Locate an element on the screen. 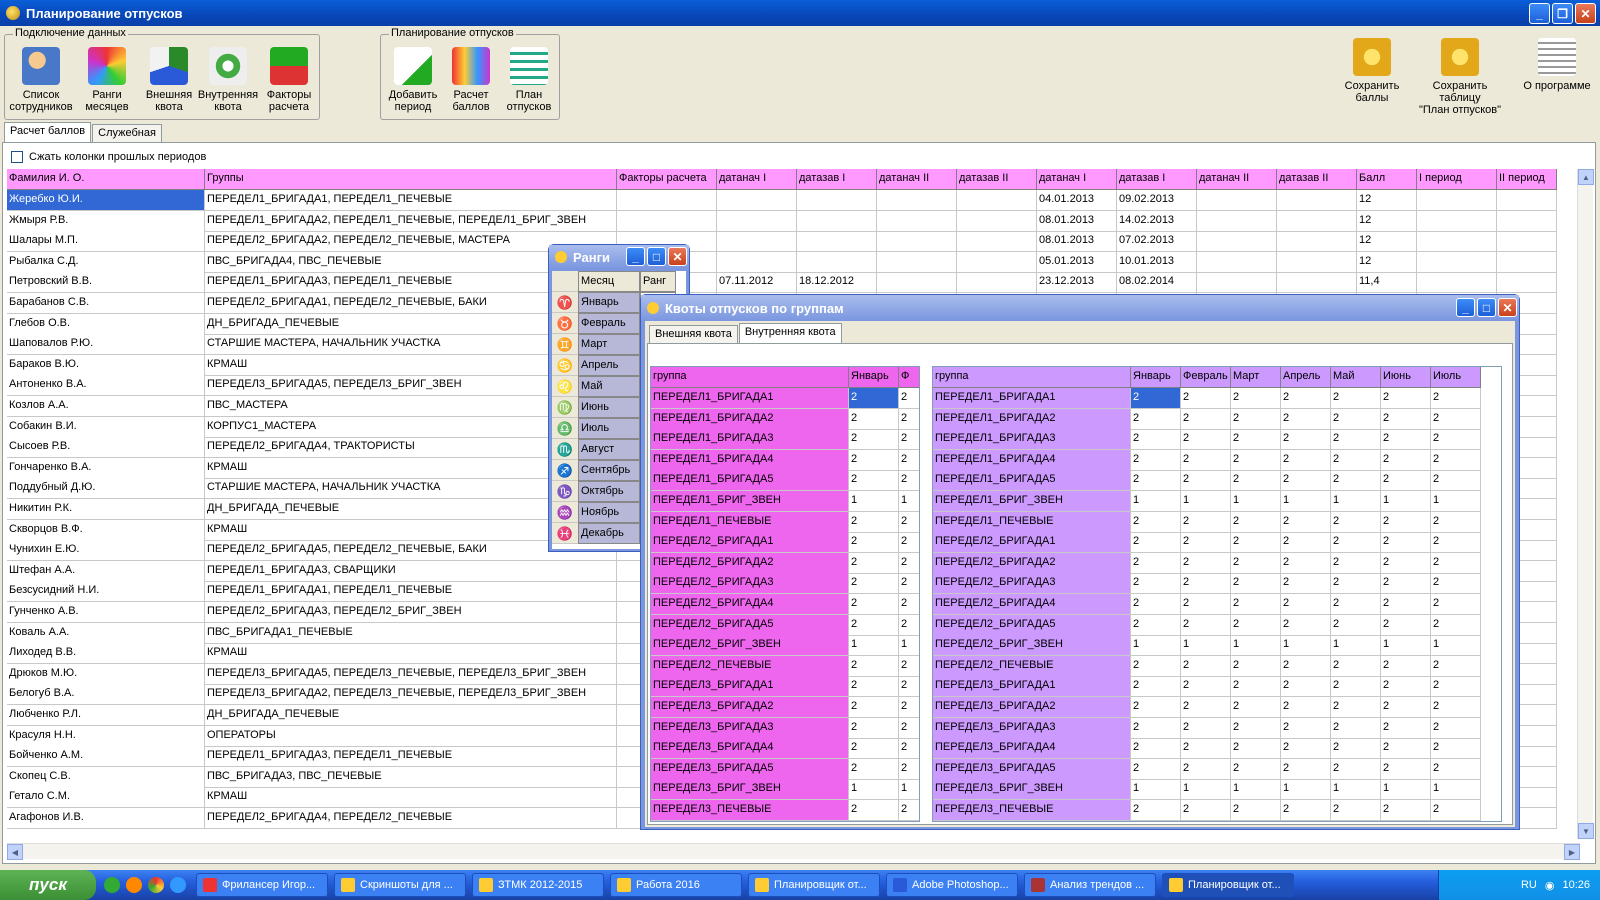  quota-row: ПЕРЕДЕЛ3_ПЕЧЕВЫЕ 2 2 2 2 2 2 2 is located at coordinates (1217, 810).